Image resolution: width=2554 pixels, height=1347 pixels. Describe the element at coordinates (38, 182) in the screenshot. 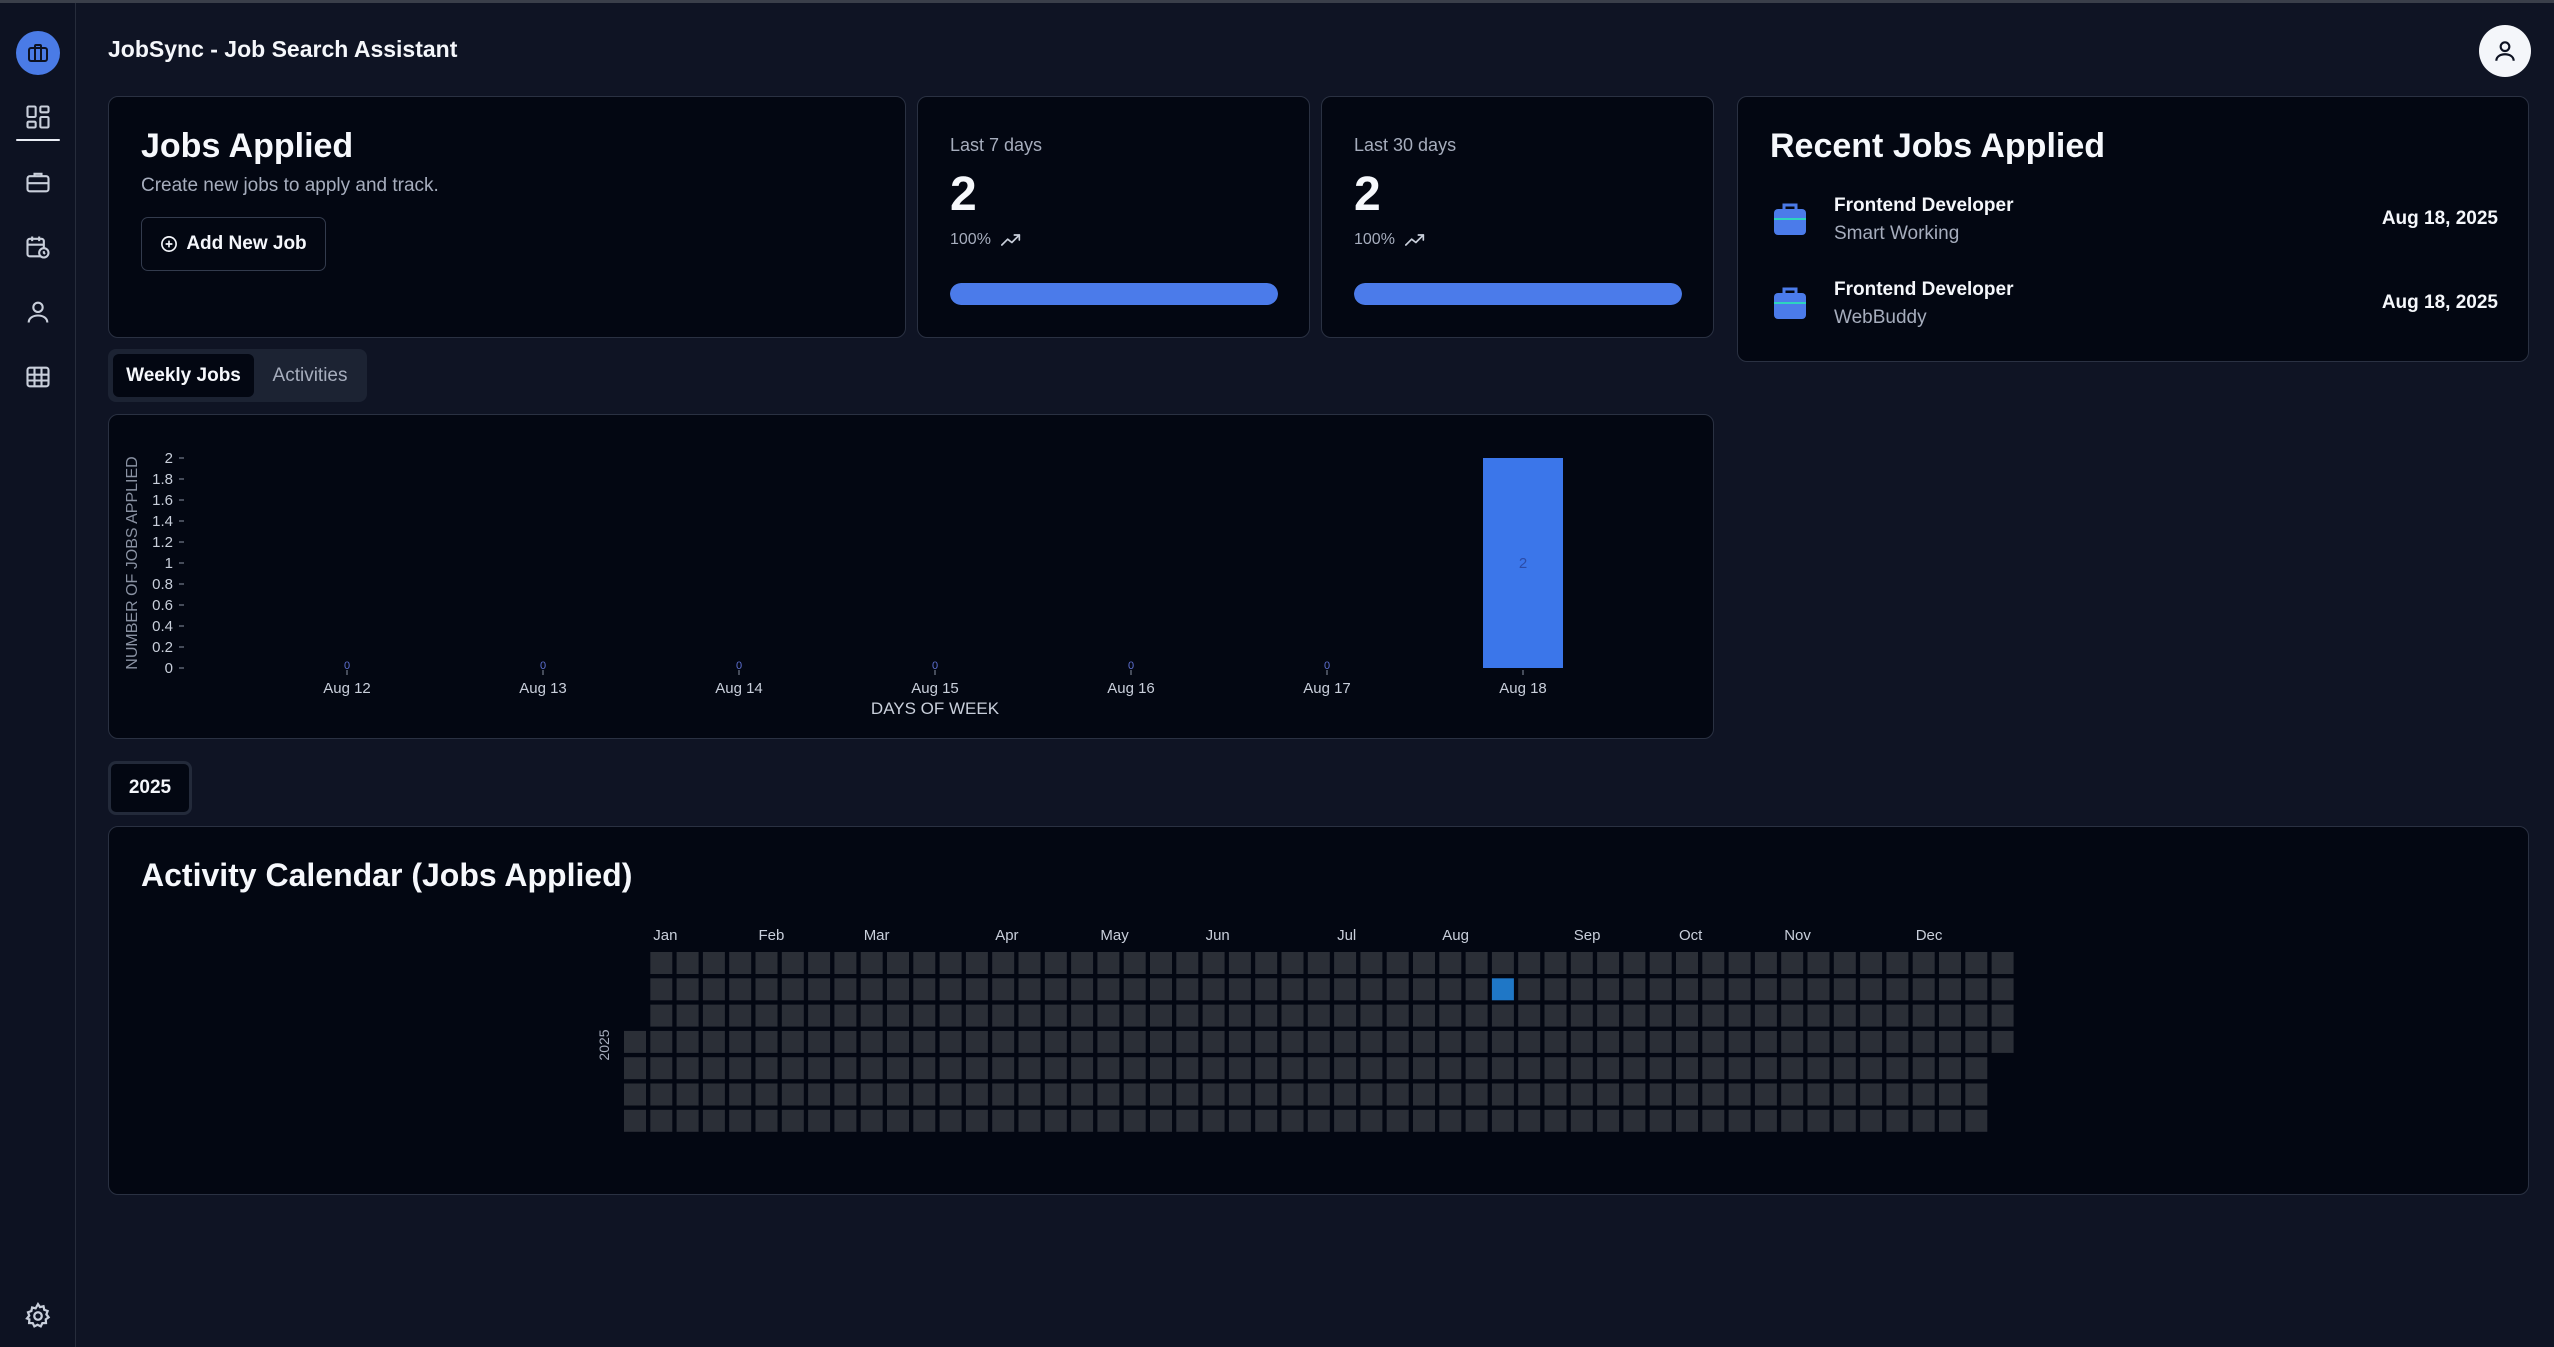

I see `sidebar-item-jobs` at that location.